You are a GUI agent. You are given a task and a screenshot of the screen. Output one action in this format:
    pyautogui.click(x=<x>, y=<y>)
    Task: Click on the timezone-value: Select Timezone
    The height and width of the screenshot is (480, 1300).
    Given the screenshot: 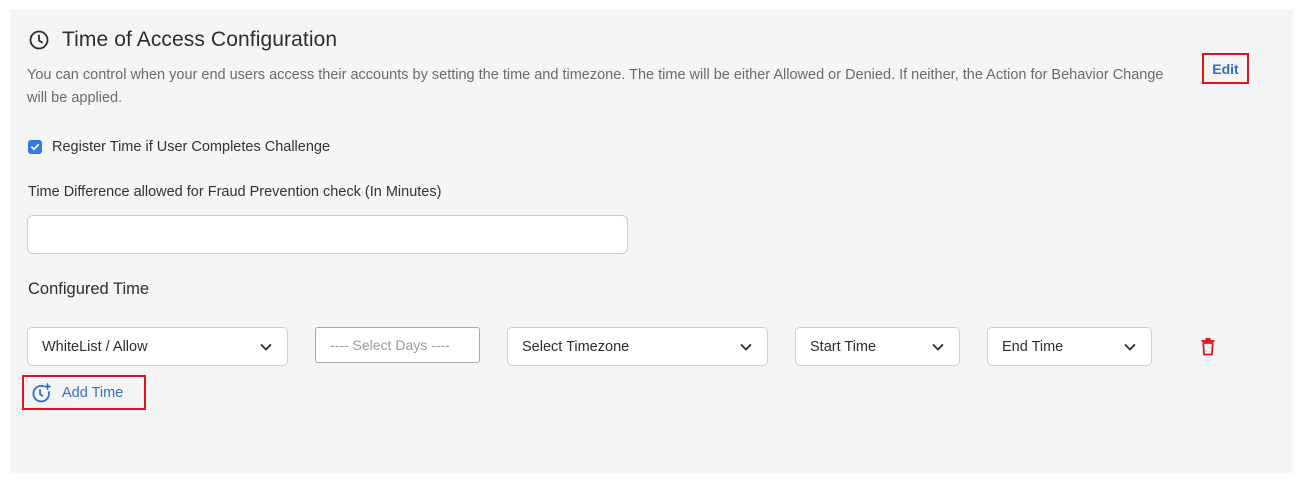 What is the action you would take?
    pyautogui.click(x=576, y=346)
    